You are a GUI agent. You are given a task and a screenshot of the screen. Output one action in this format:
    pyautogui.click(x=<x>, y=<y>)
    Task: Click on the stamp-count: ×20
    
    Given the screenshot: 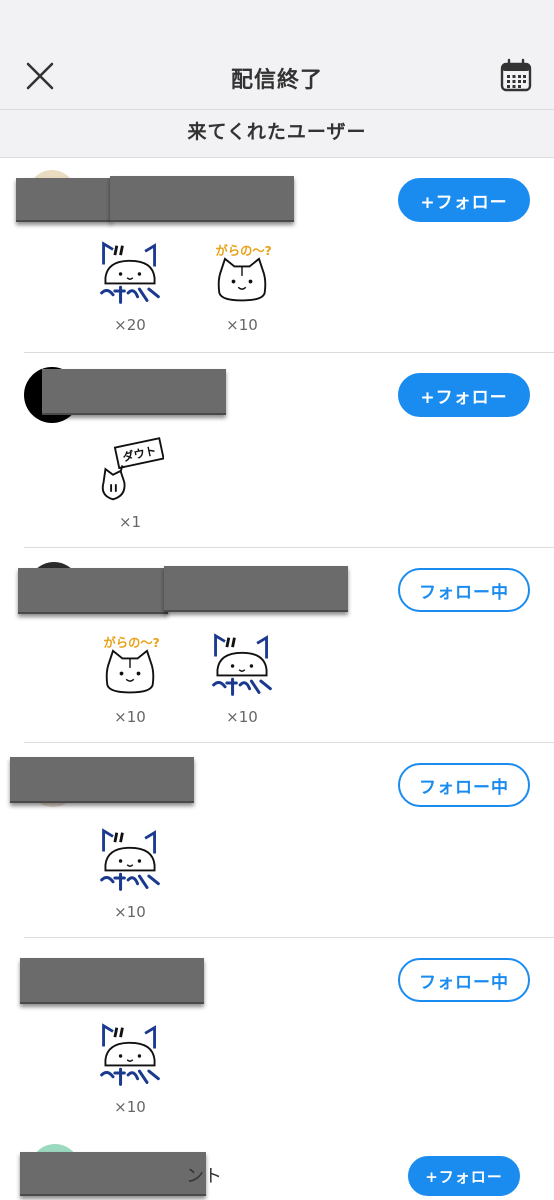 What is the action you would take?
    pyautogui.click(x=130, y=325)
    